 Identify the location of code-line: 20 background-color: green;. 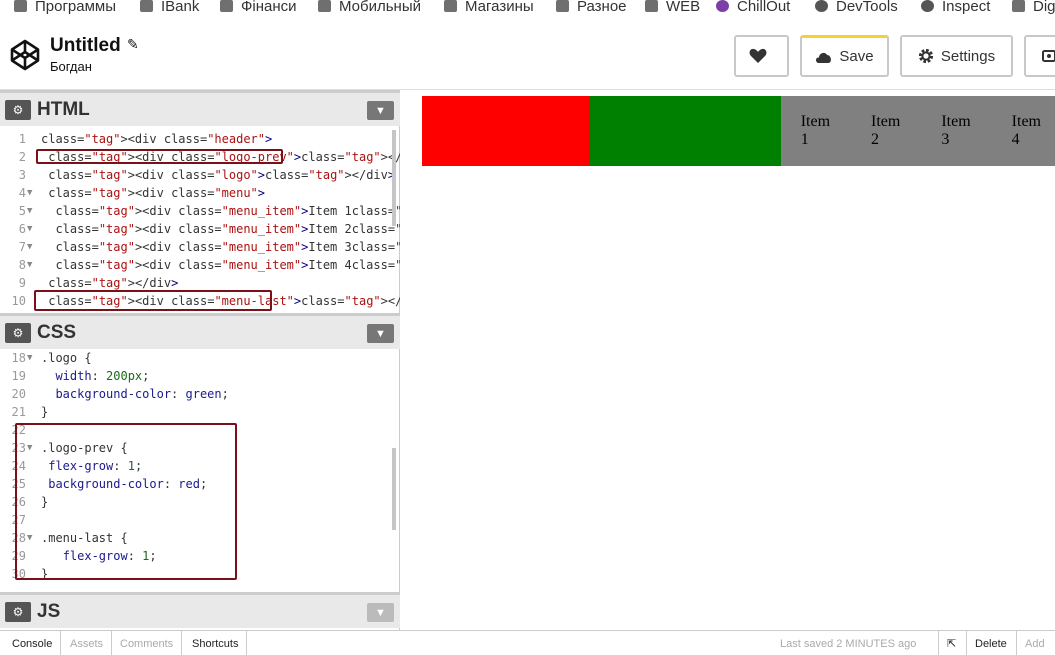
(195, 394).